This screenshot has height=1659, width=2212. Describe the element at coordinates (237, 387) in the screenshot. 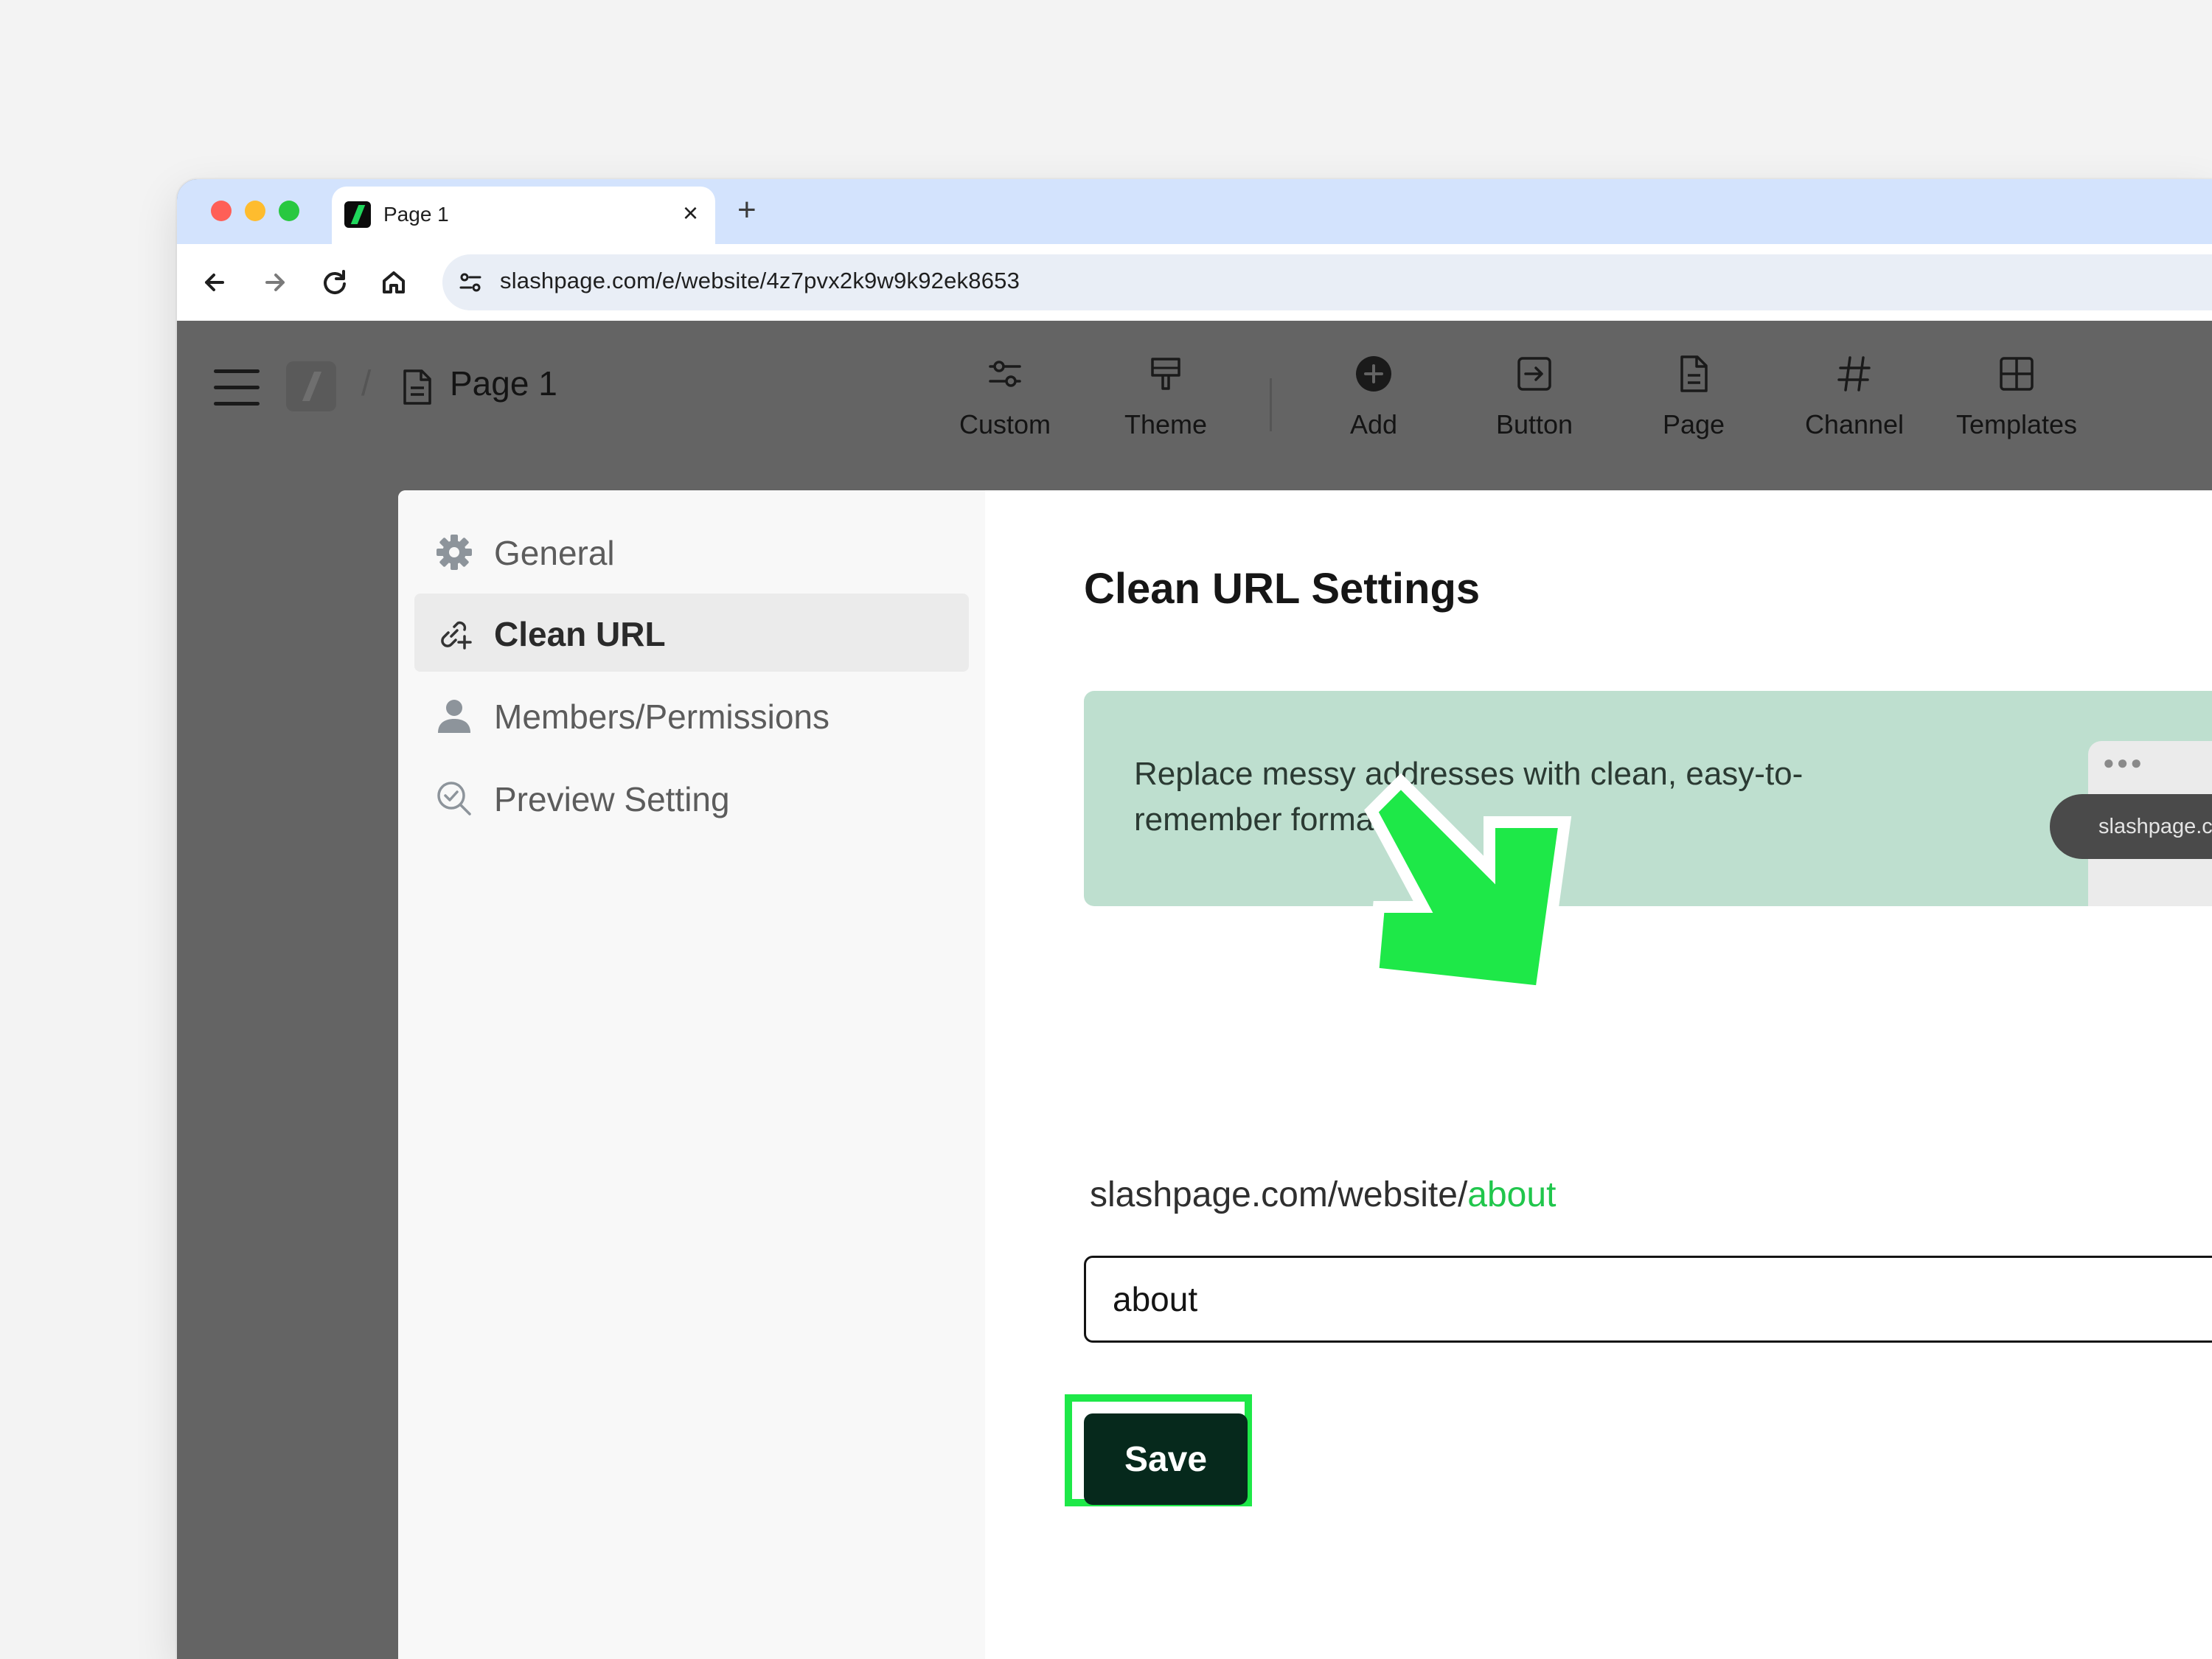

I see `menu-icon` at that location.